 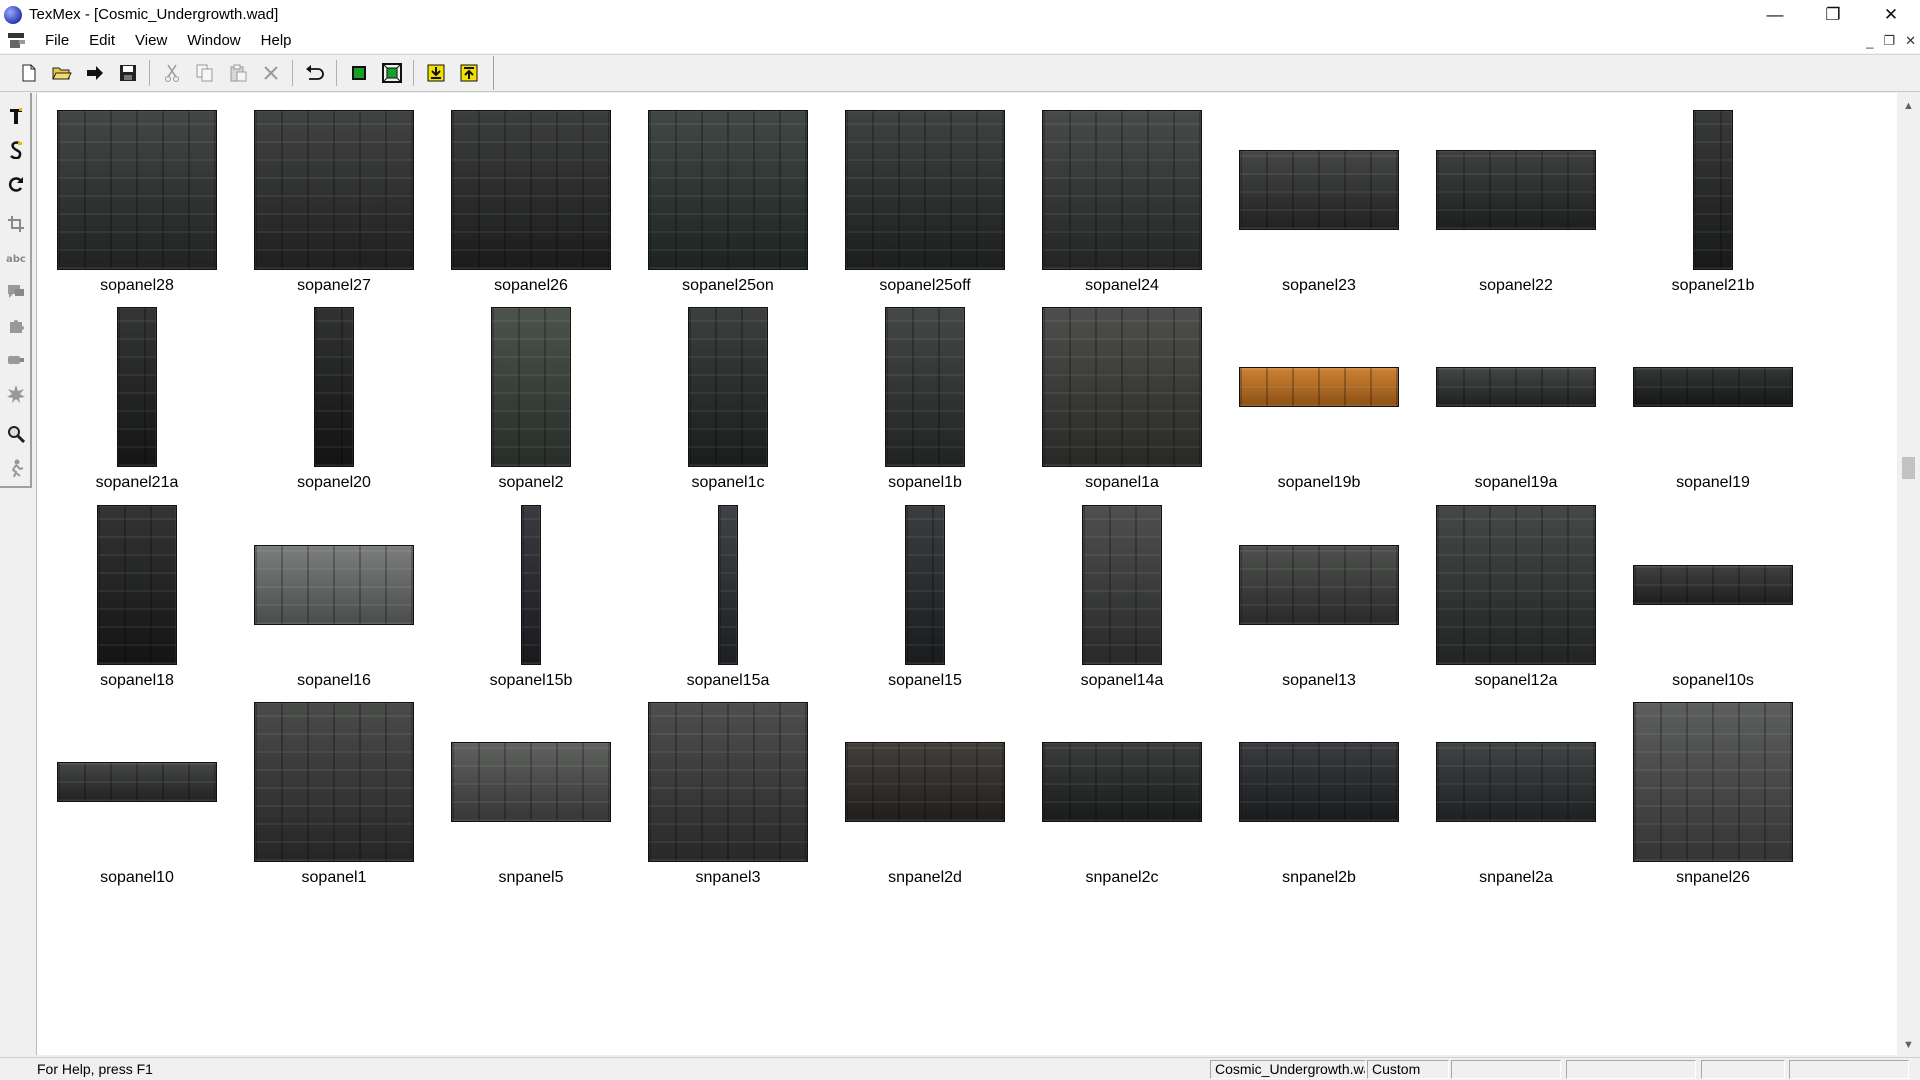 What do you see at coordinates (1516, 785) in the screenshot?
I see `texture-item: snpanel2a` at bounding box center [1516, 785].